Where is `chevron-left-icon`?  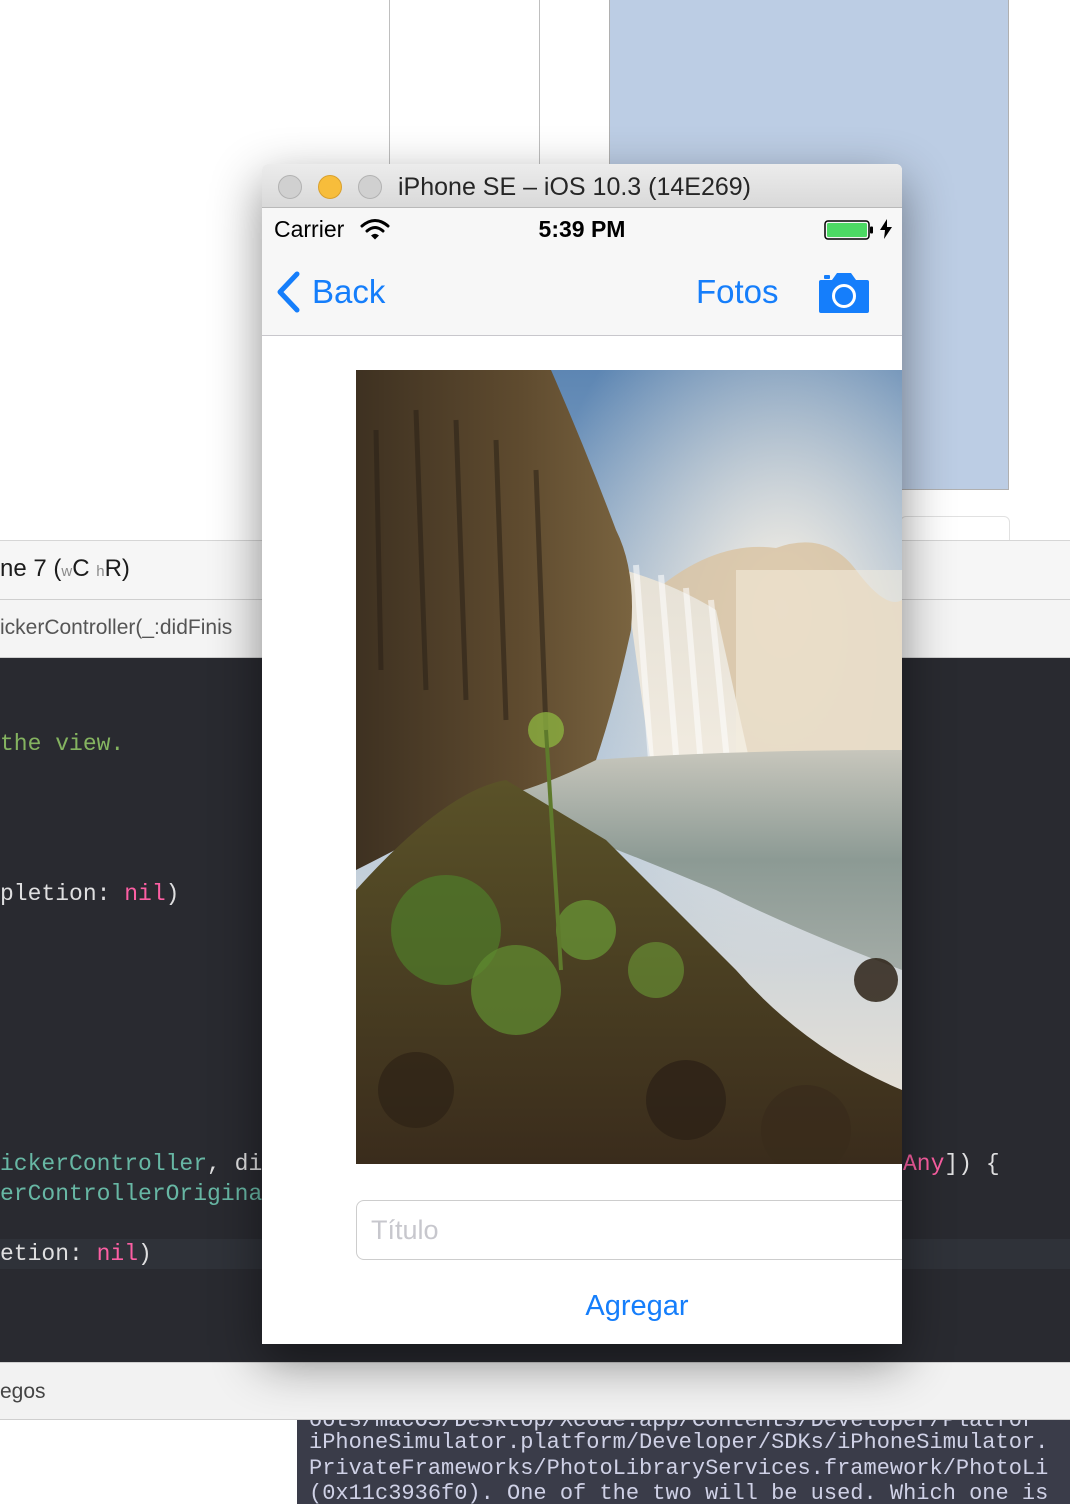
chevron-left-icon is located at coordinates (288, 292).